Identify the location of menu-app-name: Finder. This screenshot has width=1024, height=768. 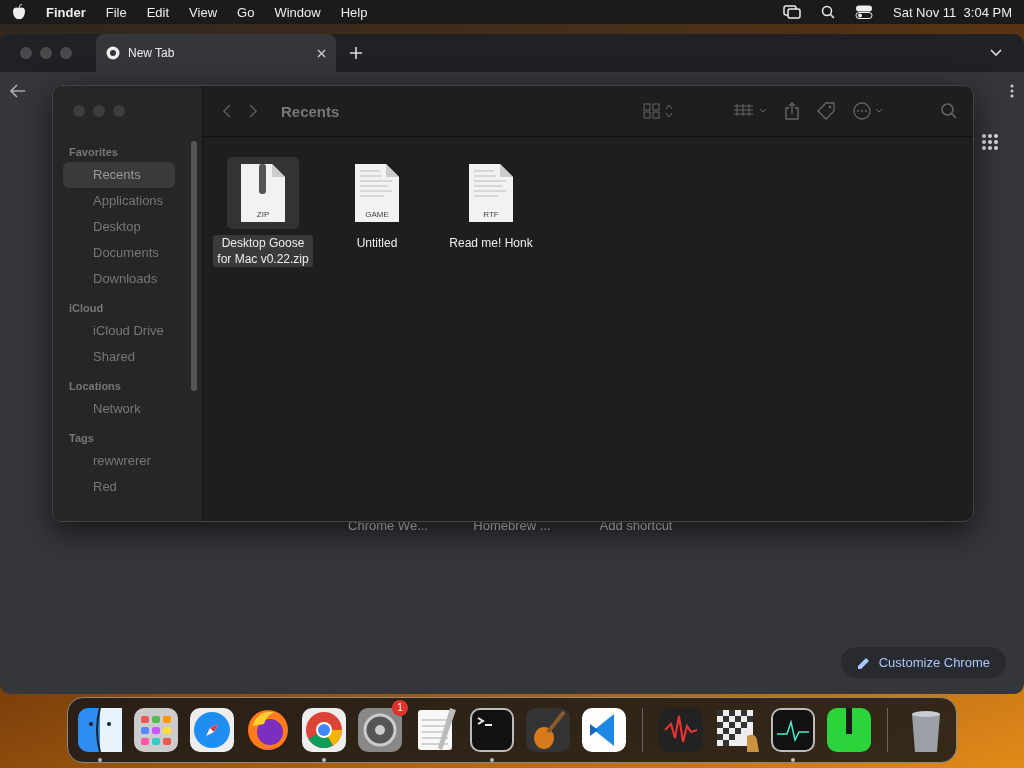
(66, 12).